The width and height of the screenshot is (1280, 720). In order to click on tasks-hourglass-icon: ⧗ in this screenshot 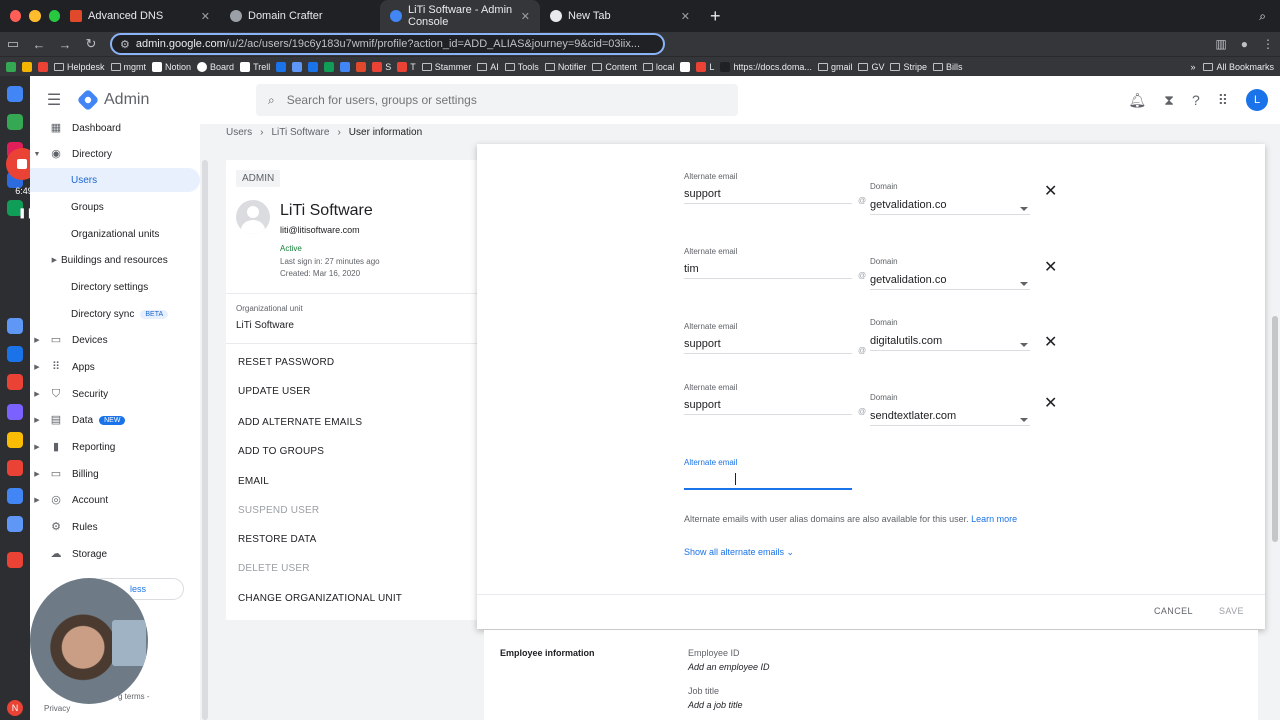, I will do `click(1169, 100)`.